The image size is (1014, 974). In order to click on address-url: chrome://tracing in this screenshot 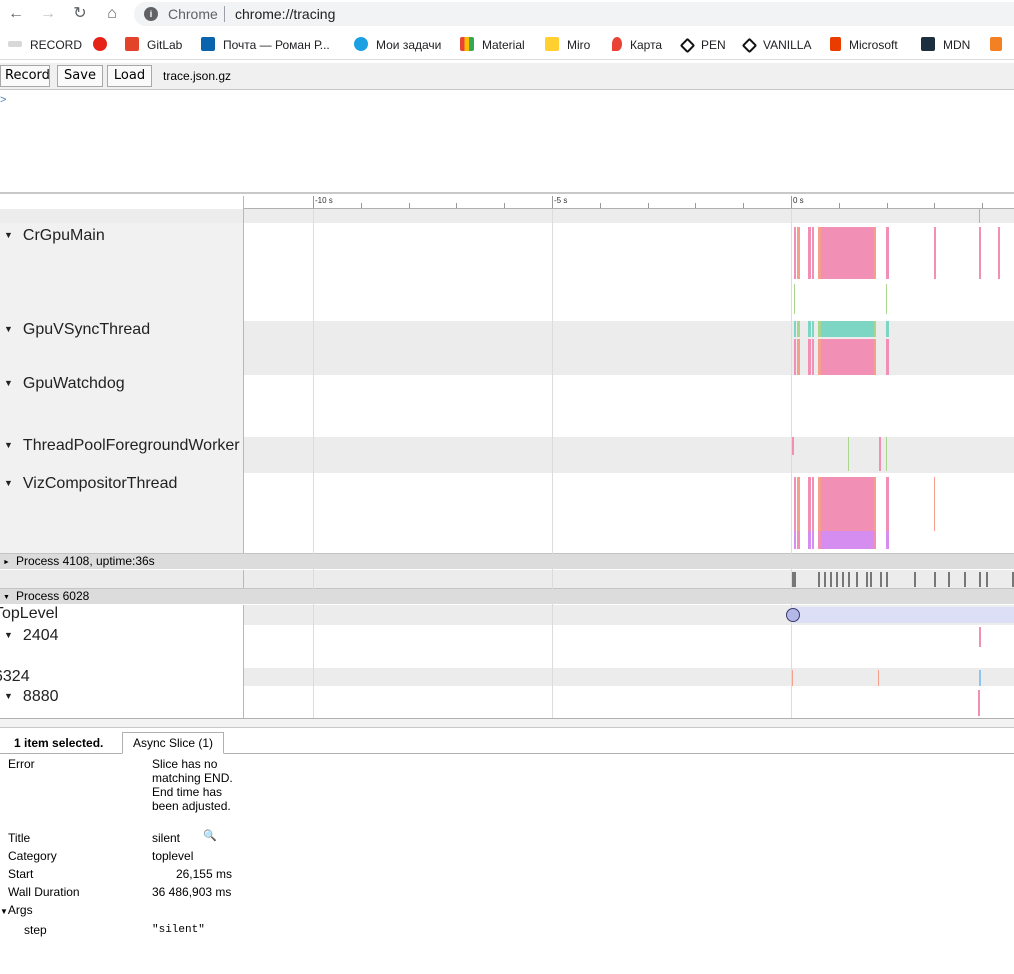, I will do `click(285, 14)`.